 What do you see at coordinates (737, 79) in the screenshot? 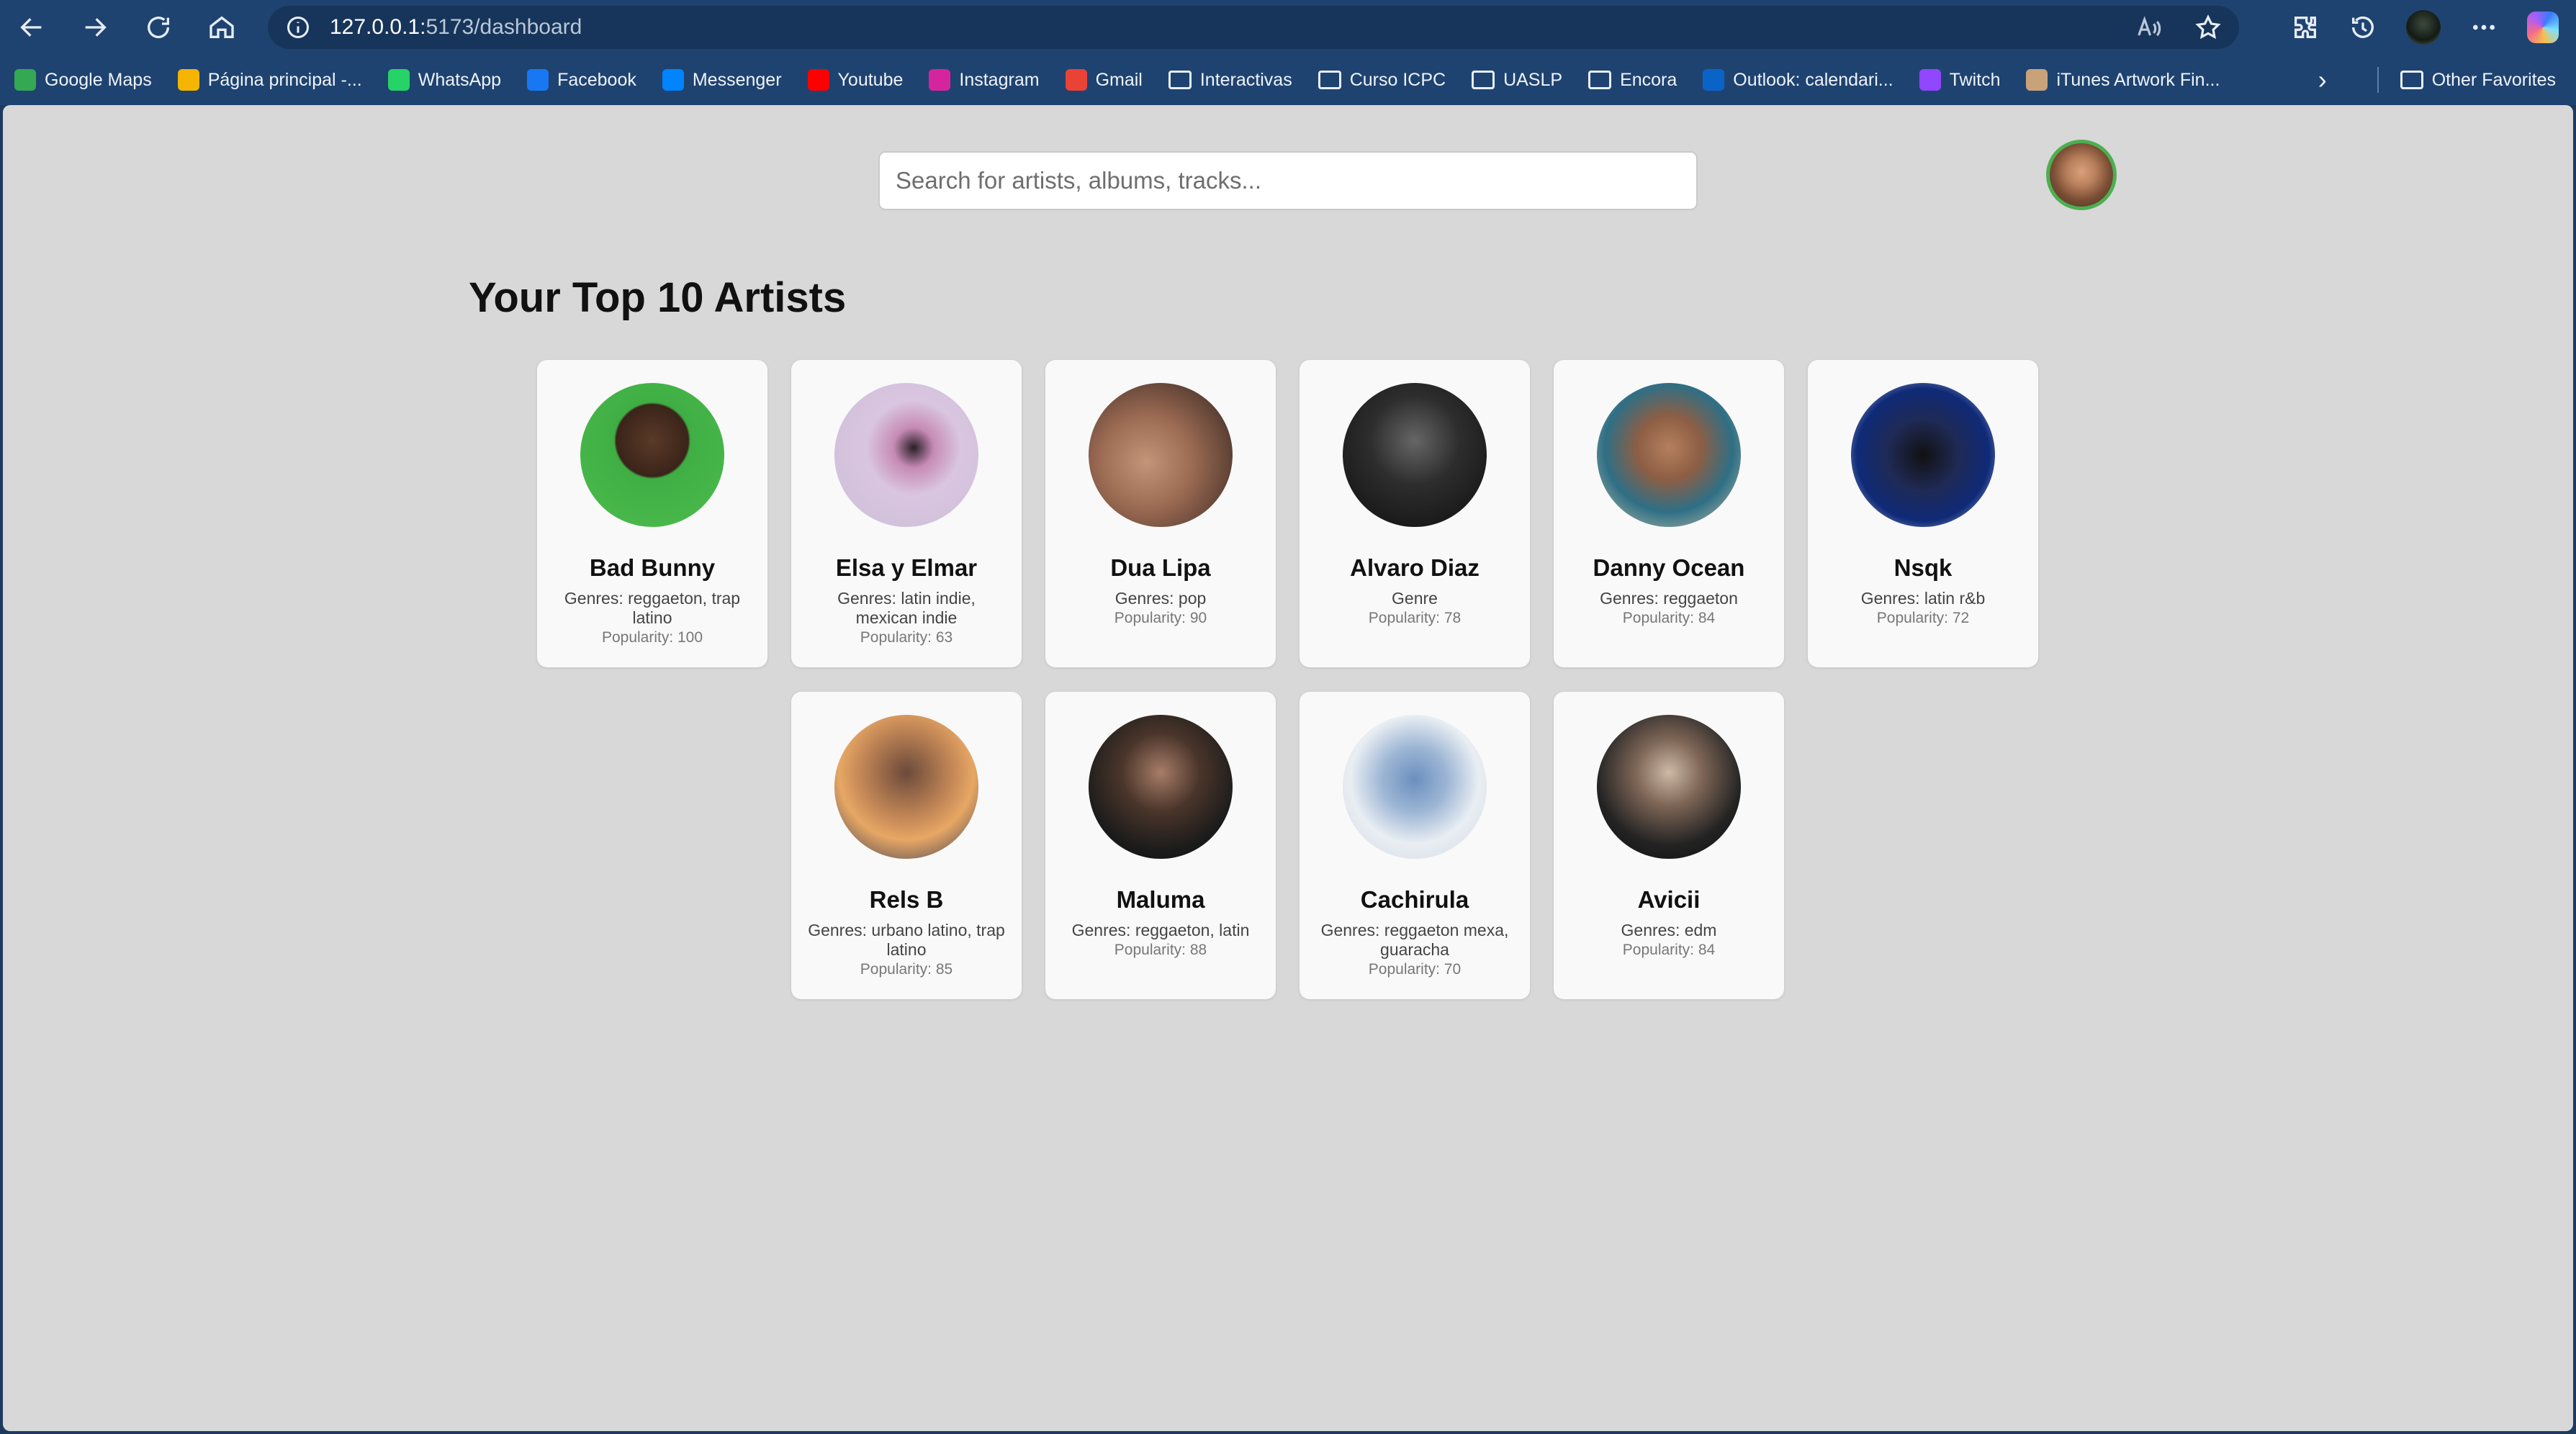
I see `bookmark-label: Messenger` at bounding box center [737, 79].